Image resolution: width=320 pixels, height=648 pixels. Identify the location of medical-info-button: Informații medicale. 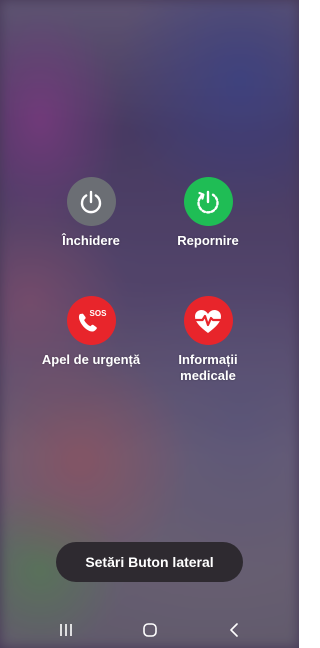
(208, 340).